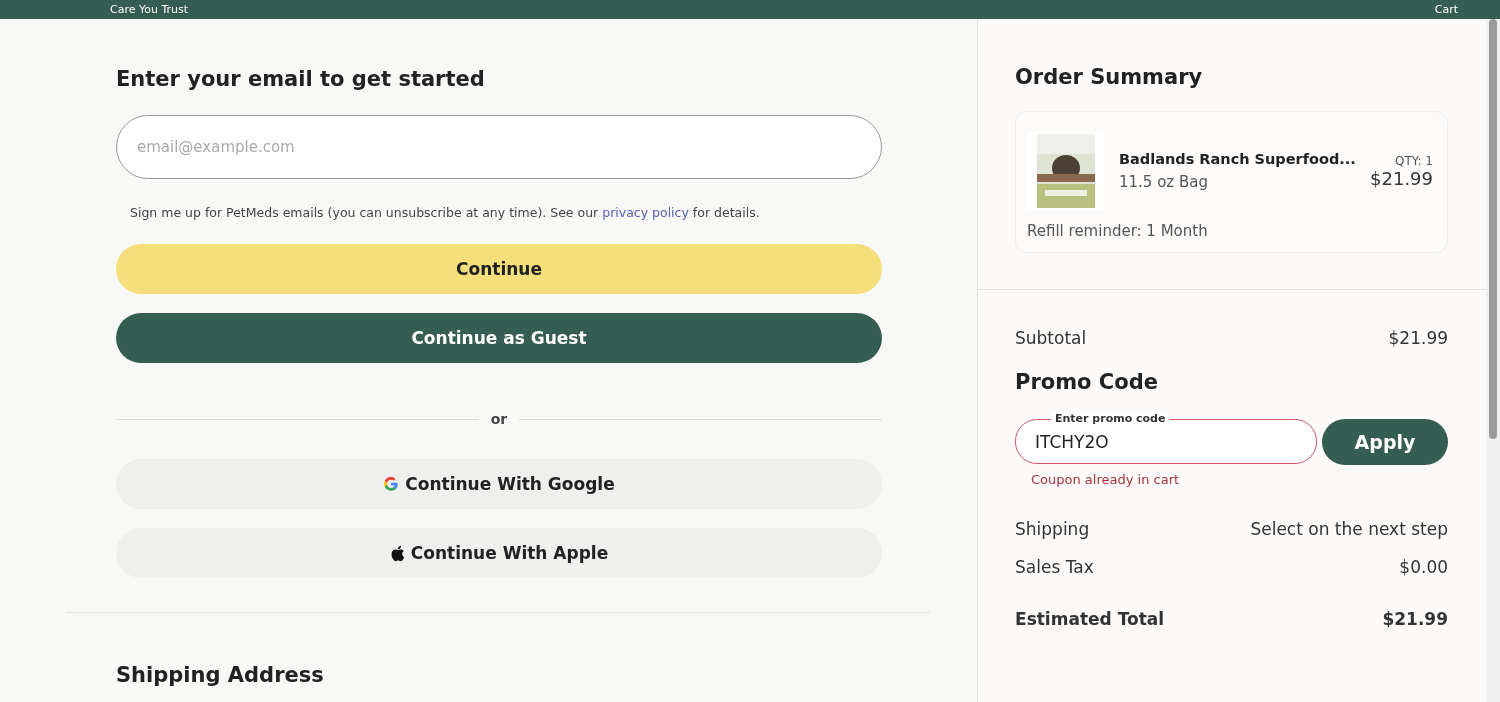 The height and width of the screenshot is (702, 1500). What do you see at coordinates (397, 553) in the screenshot?
I see `apple-icon` at bounding box center [397, 553].